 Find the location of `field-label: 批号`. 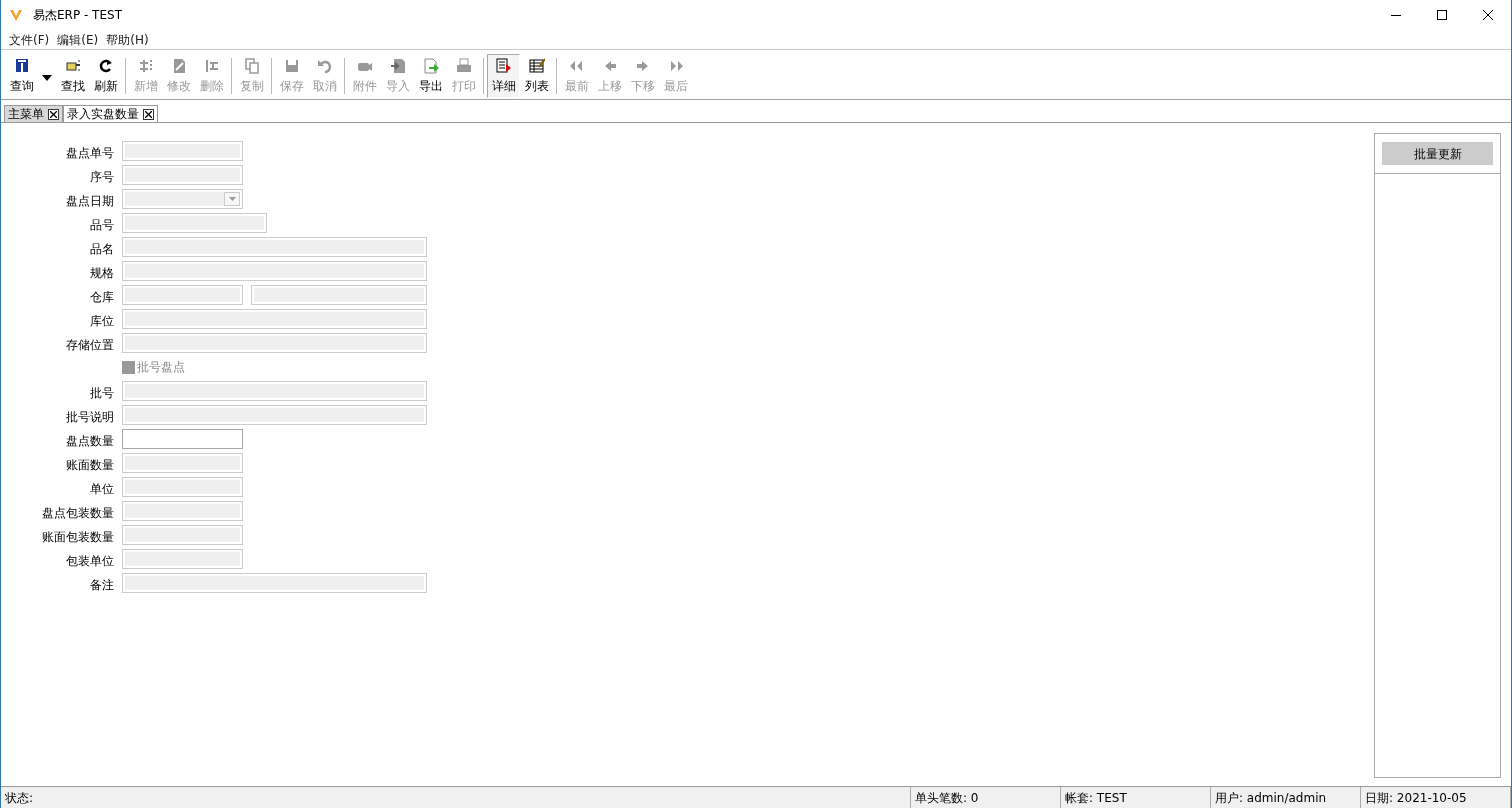

field-label: 批号 is located at coordinates (101, 393).